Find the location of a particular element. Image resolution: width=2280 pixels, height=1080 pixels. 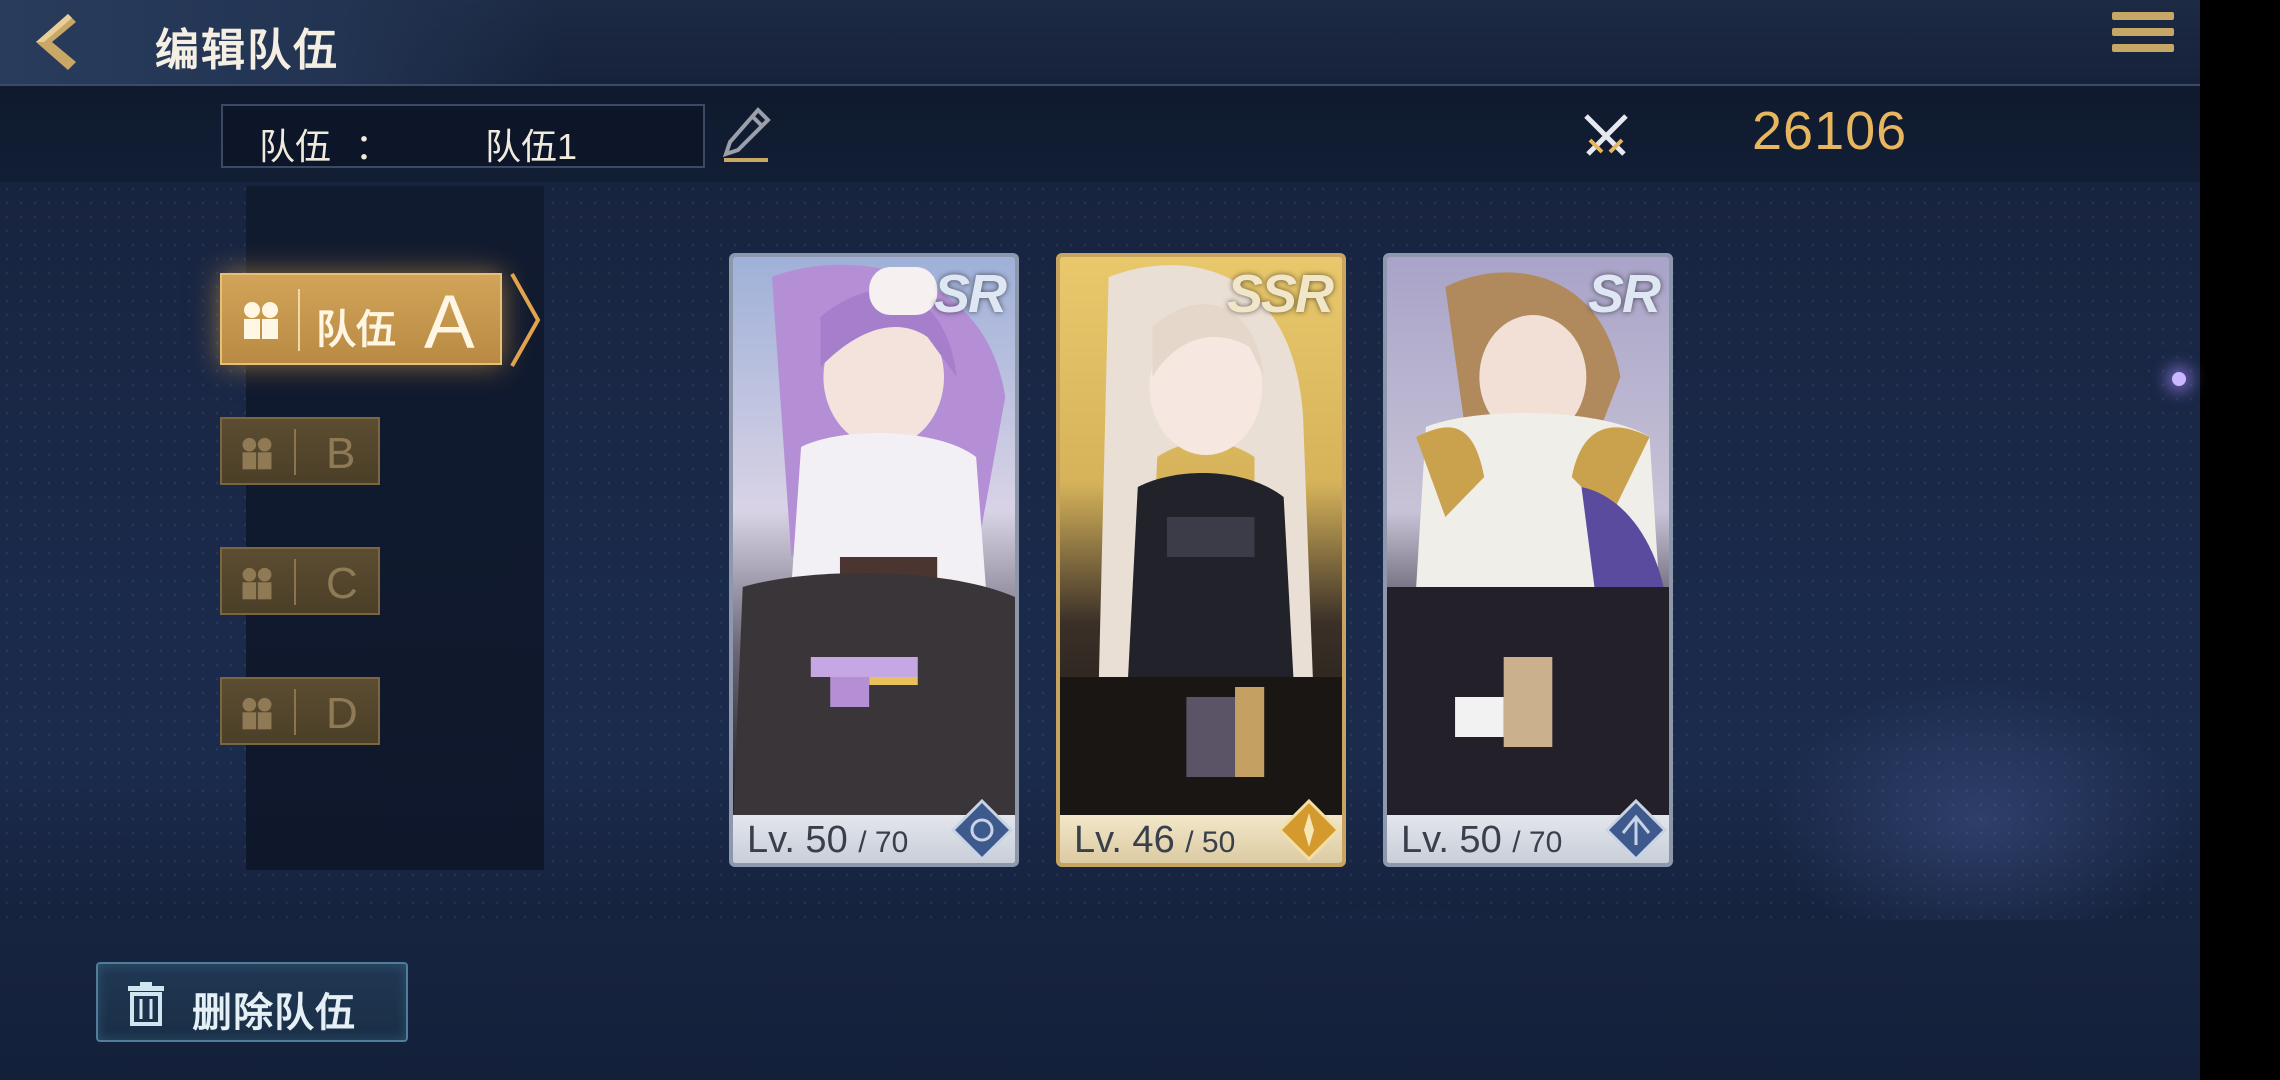

team-tab-b: B is located at coordinates (300, 451).